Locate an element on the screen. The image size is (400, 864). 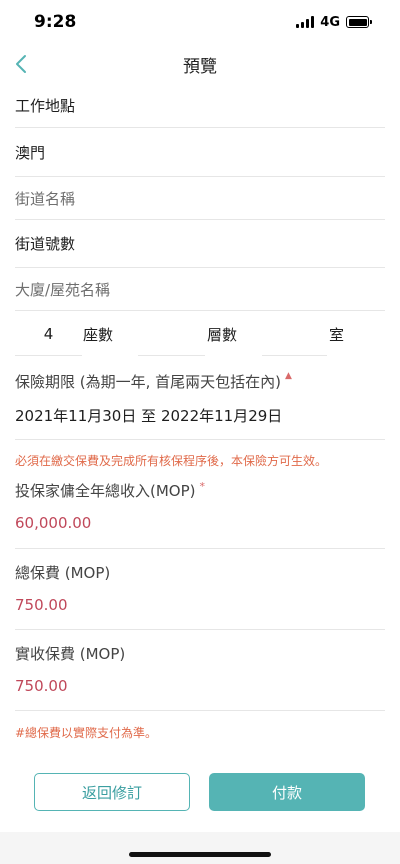
street-name-field: 街道名稱 is located at coordinates (200, 198).